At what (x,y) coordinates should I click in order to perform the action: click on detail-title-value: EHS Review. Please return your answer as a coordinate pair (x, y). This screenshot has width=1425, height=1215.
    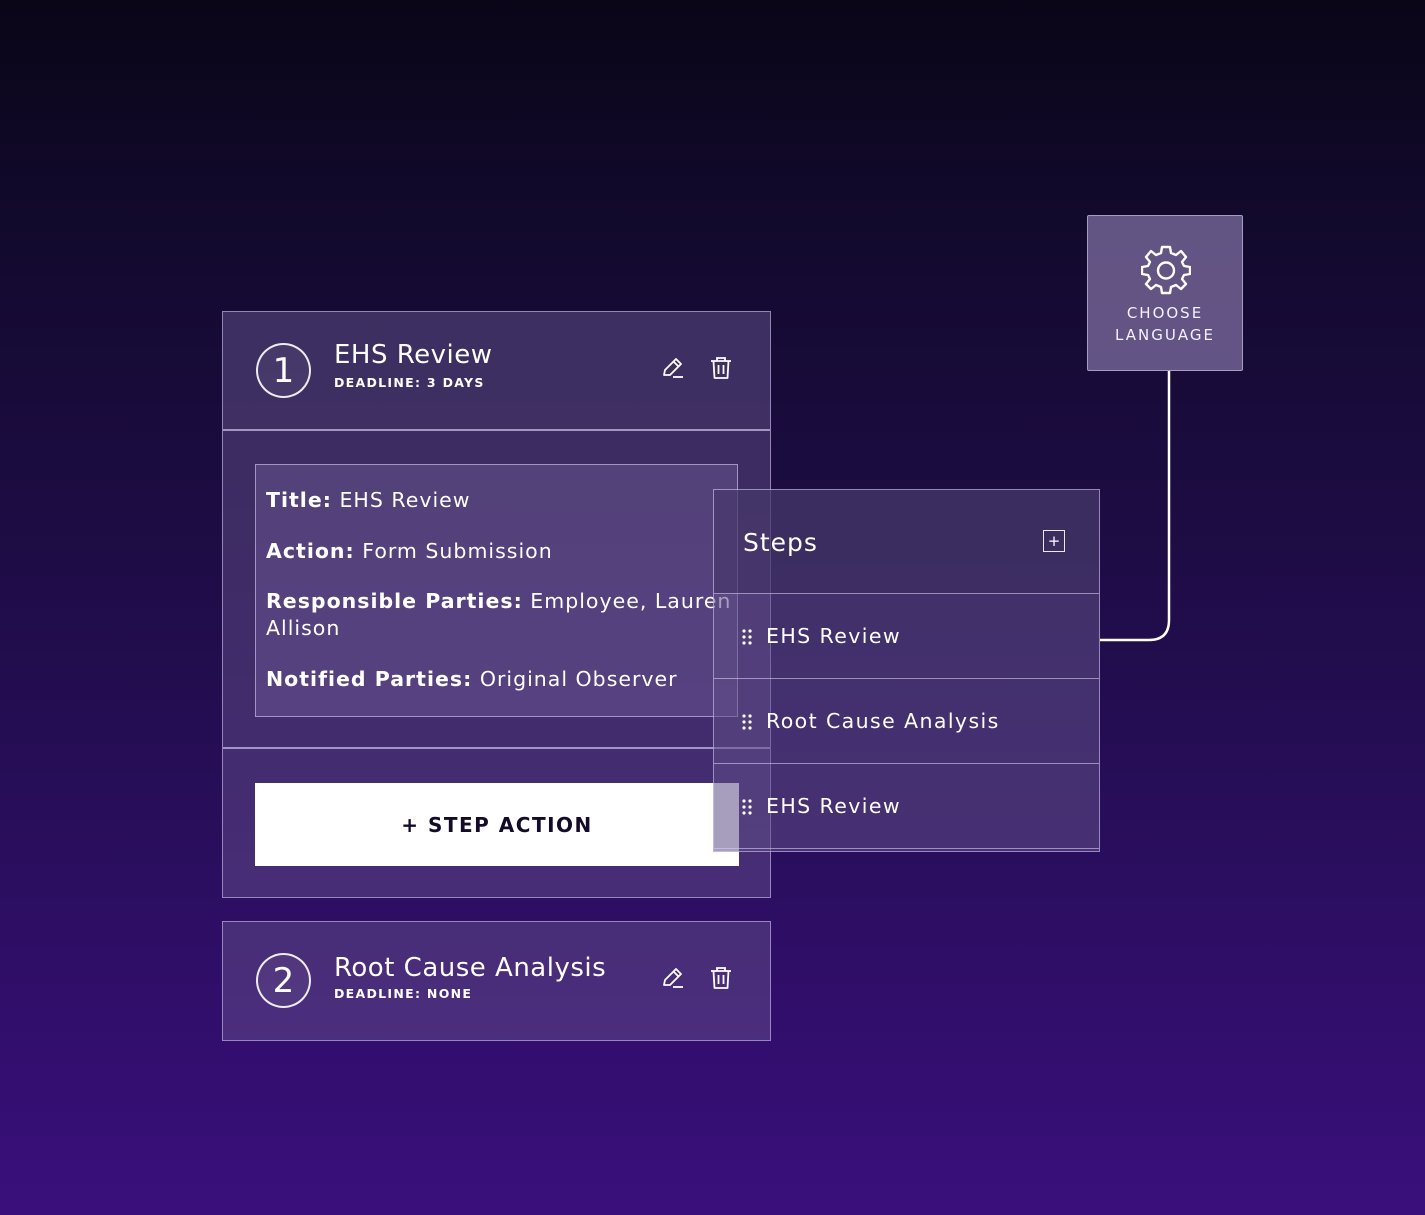
    Looking at the image, I should click on (405, 500).